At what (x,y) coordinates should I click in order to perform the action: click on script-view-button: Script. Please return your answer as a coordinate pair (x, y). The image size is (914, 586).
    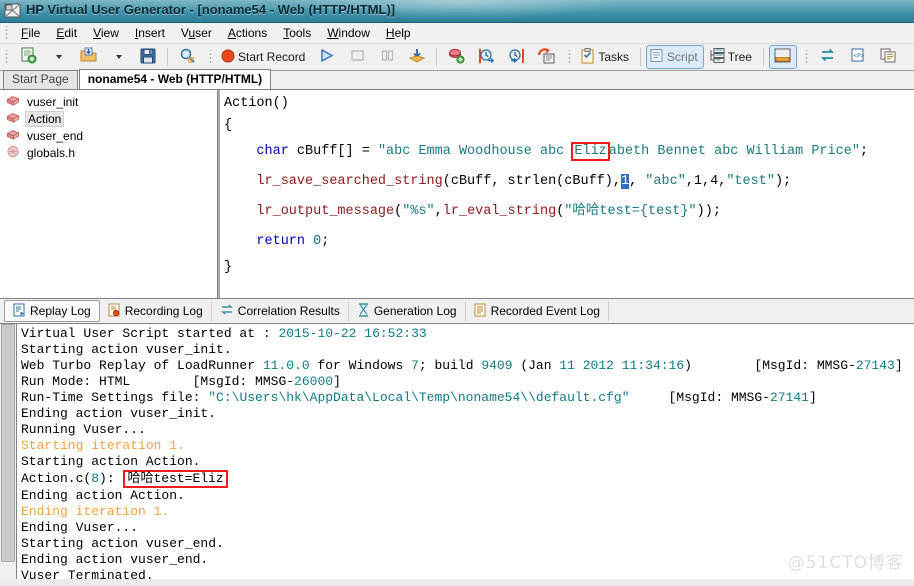
    Looking at the image, I should click on (675, 57).